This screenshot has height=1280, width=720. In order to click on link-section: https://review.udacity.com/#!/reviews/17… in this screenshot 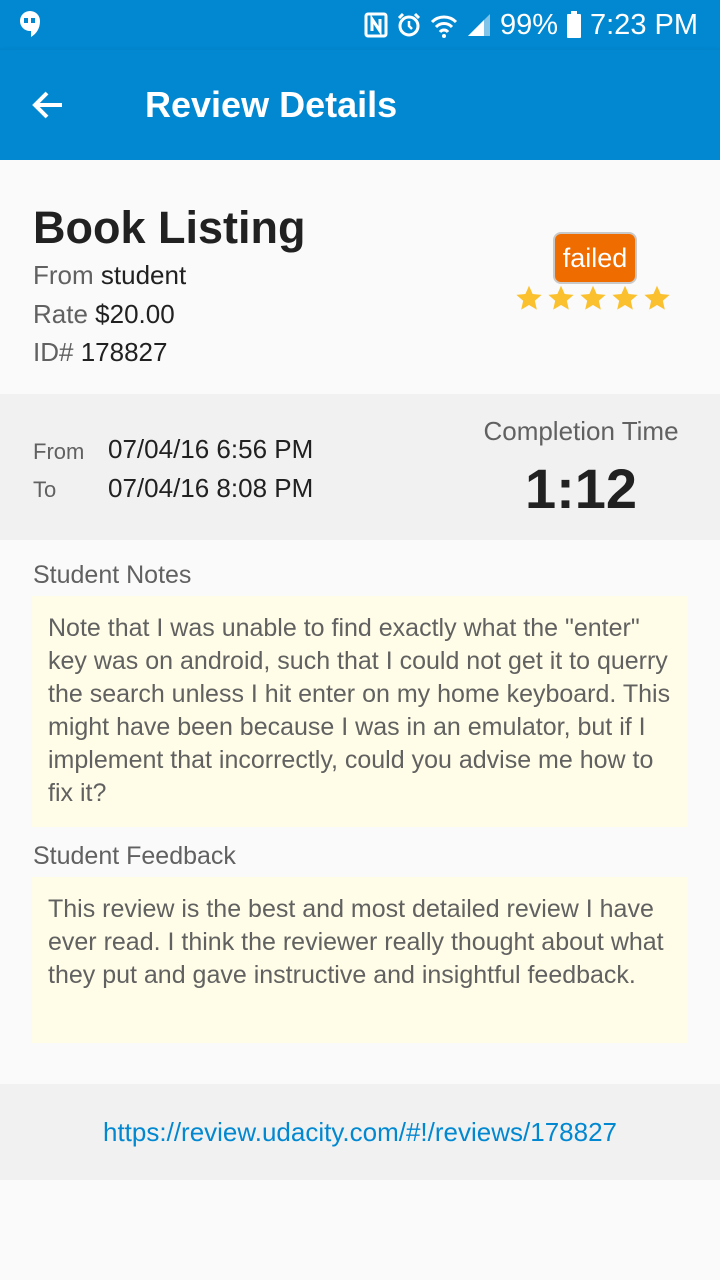, I will do `click(360, 1132)`.